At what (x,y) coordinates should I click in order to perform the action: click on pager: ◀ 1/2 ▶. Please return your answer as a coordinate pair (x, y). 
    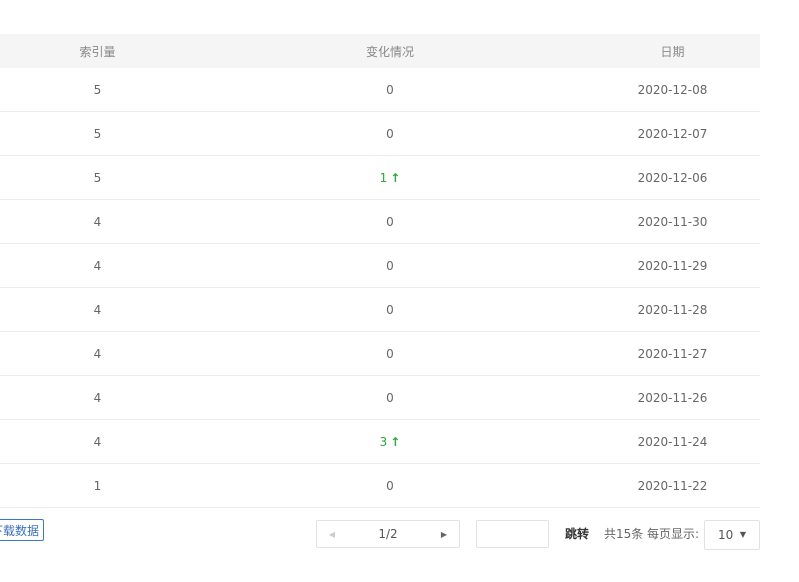
    Looking at the image, I should click on (388, 534).